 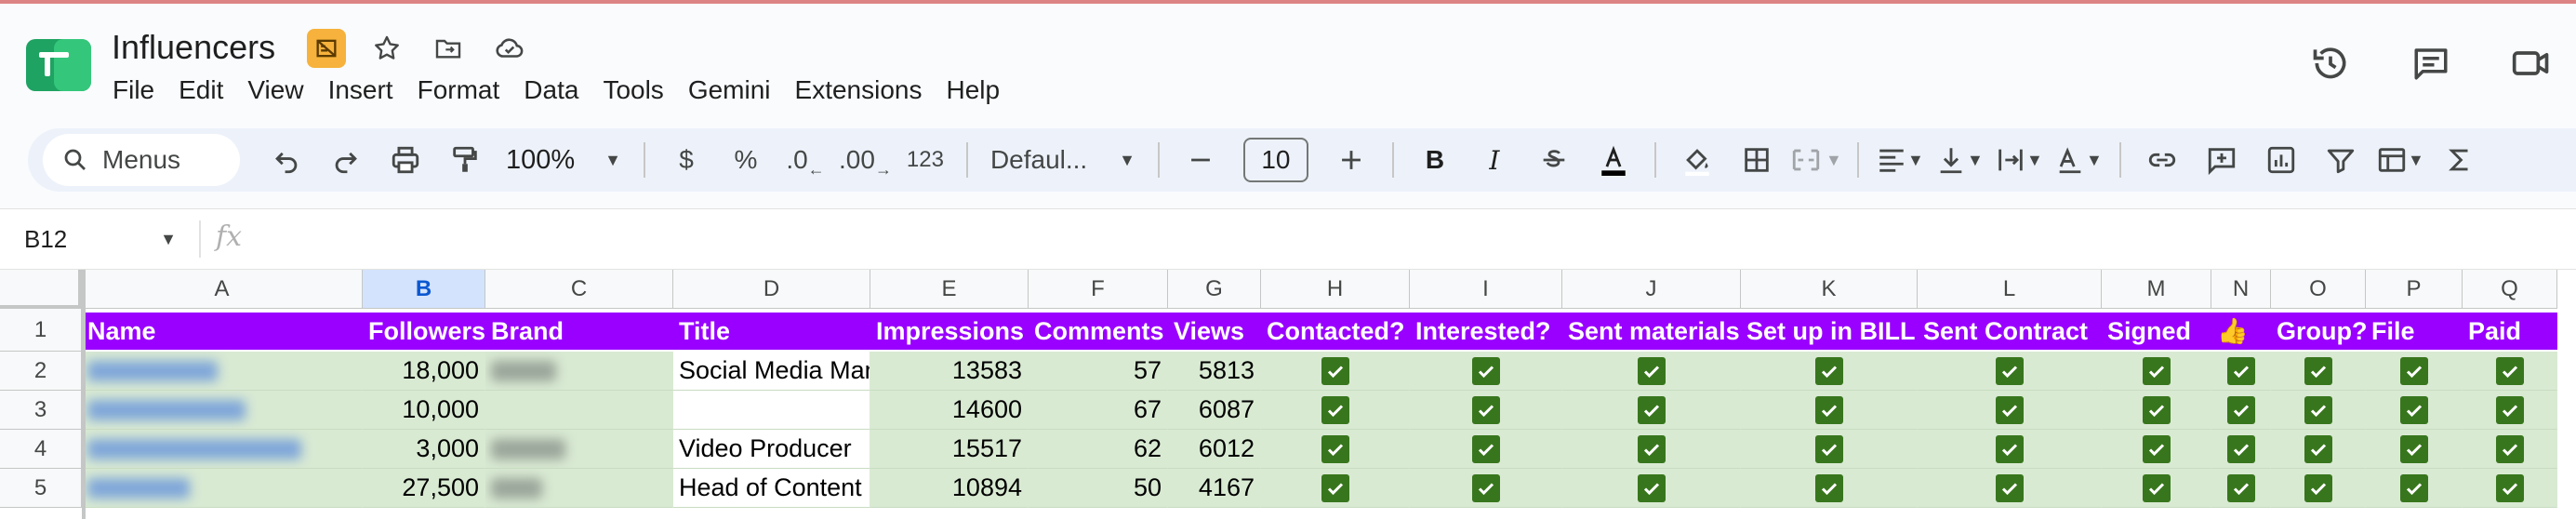 I want to click on menu-help: Help, so click(x=973, y=90).